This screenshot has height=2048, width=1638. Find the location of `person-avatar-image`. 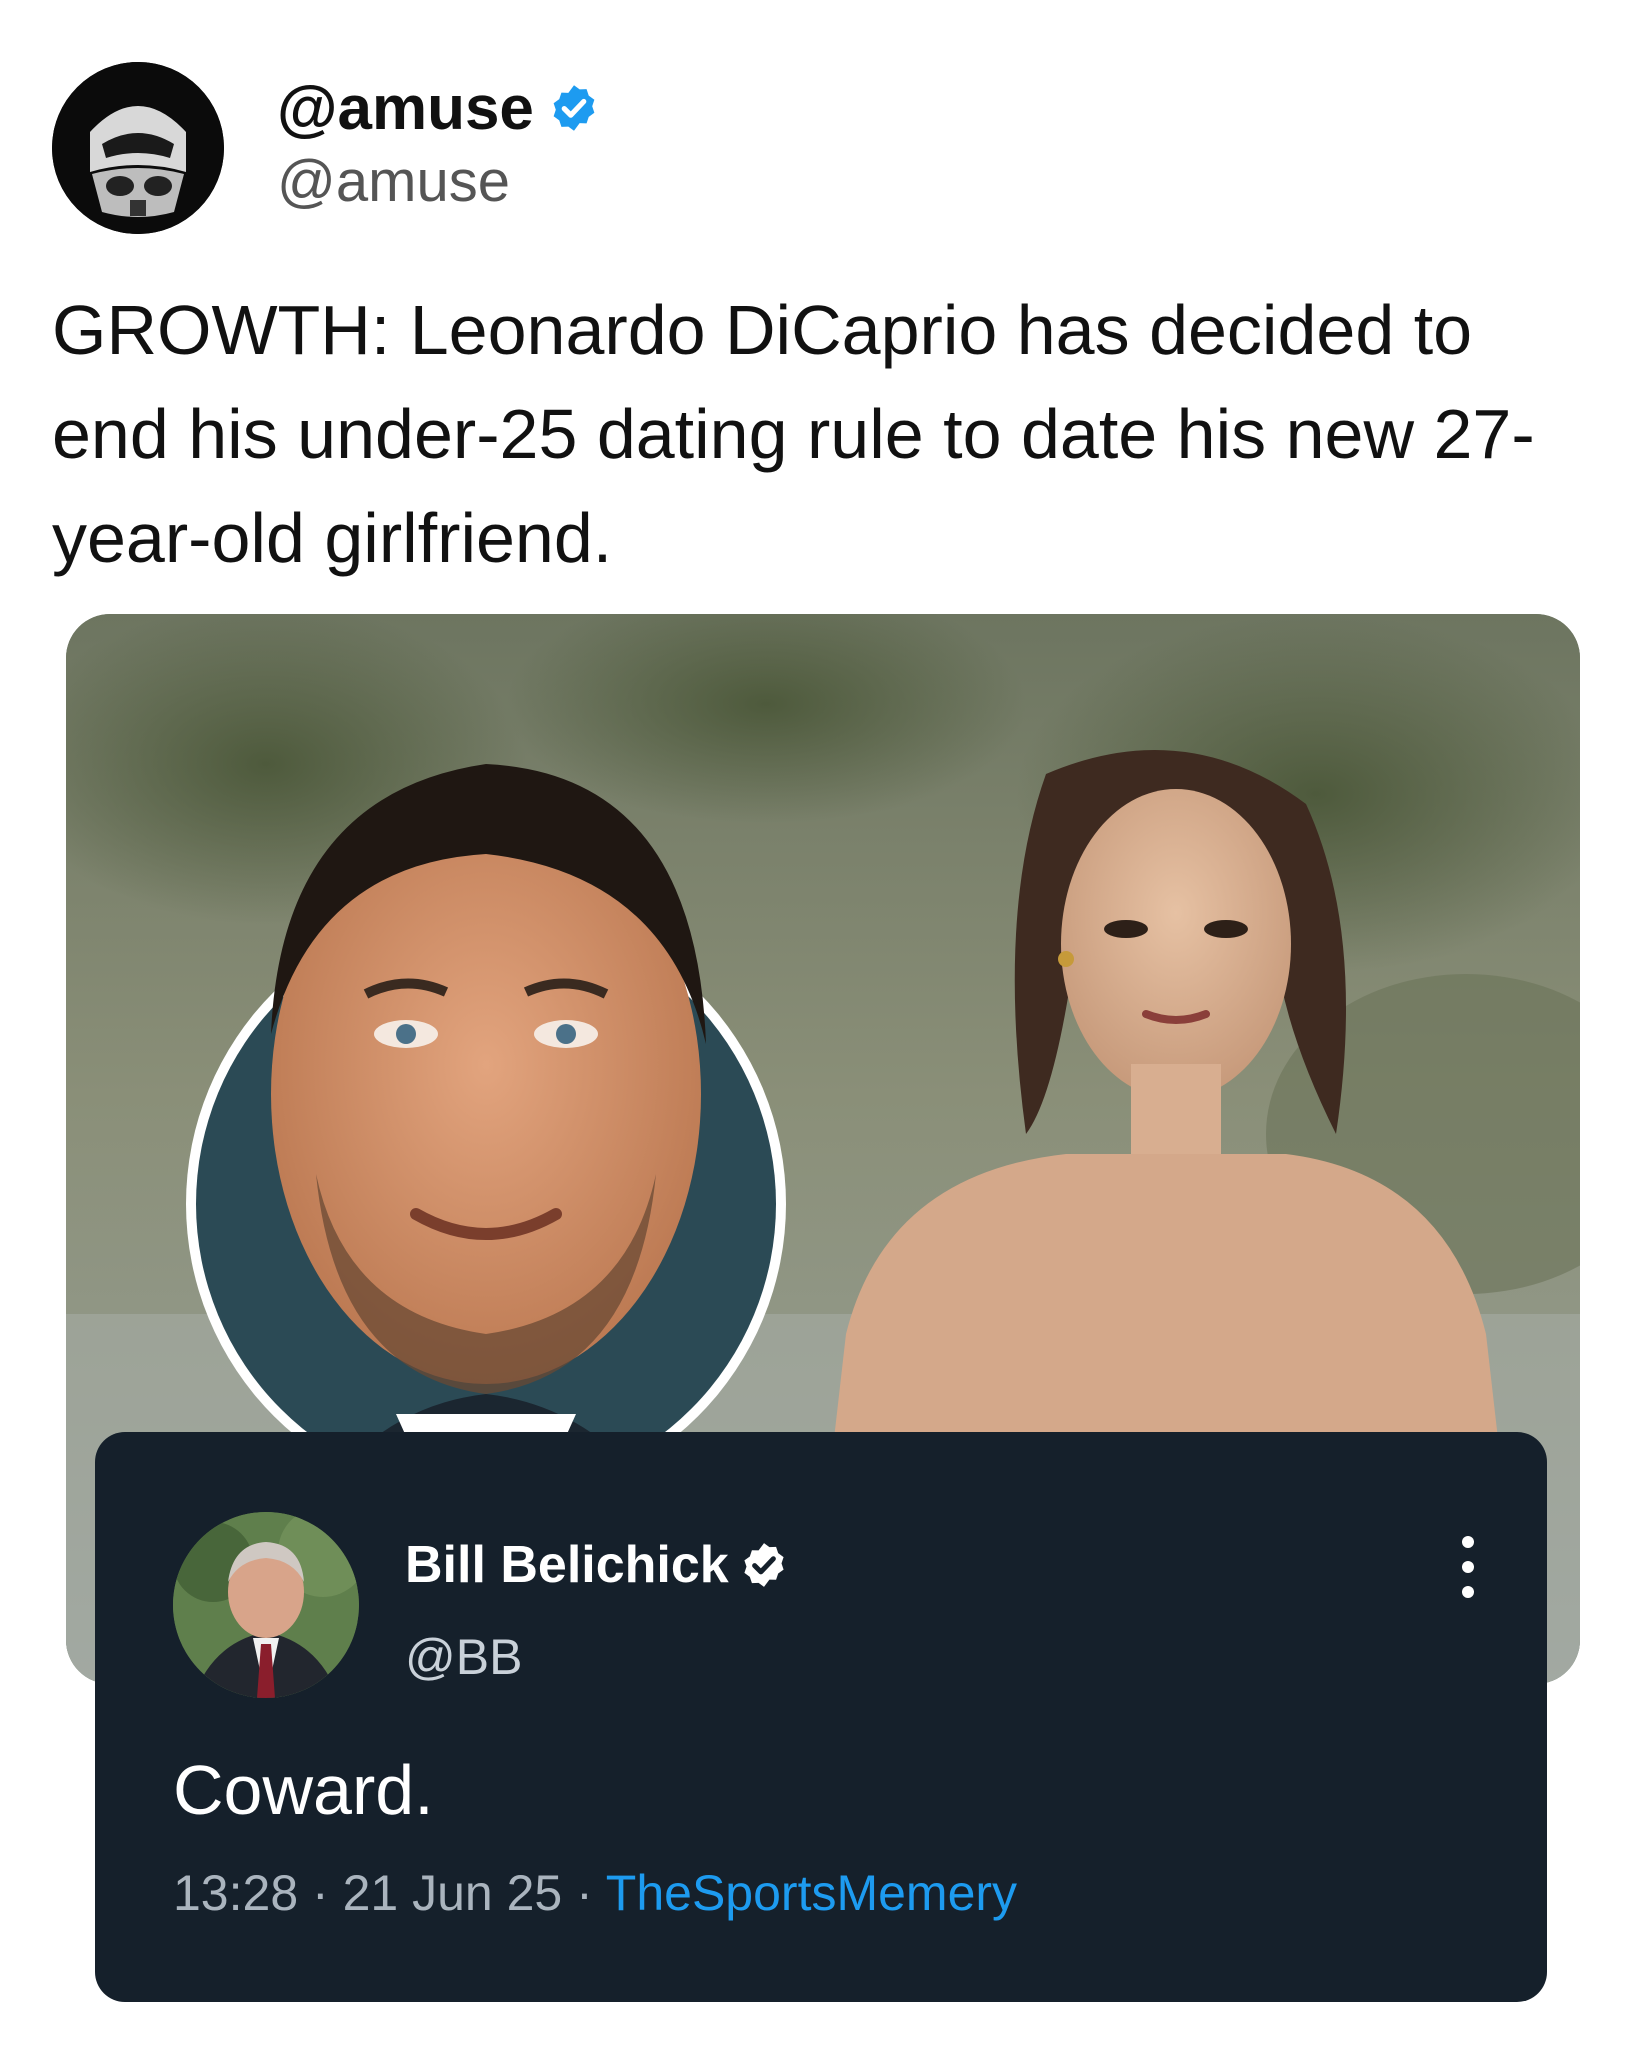

person-avatar-image is located at coordinates (266, 1605).